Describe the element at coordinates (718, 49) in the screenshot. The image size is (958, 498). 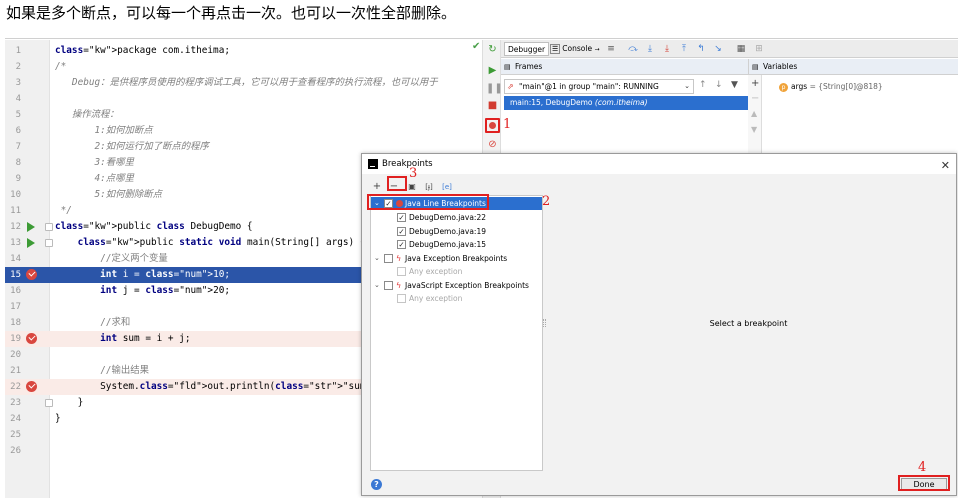
I see `run-to-cursor-icon: ↘` at that location.